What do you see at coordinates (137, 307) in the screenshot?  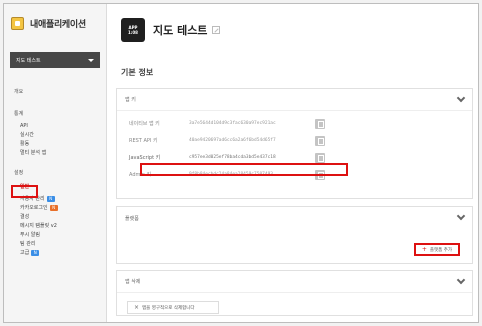 I see `close-icon: ×` at bounding box center [137, 307].